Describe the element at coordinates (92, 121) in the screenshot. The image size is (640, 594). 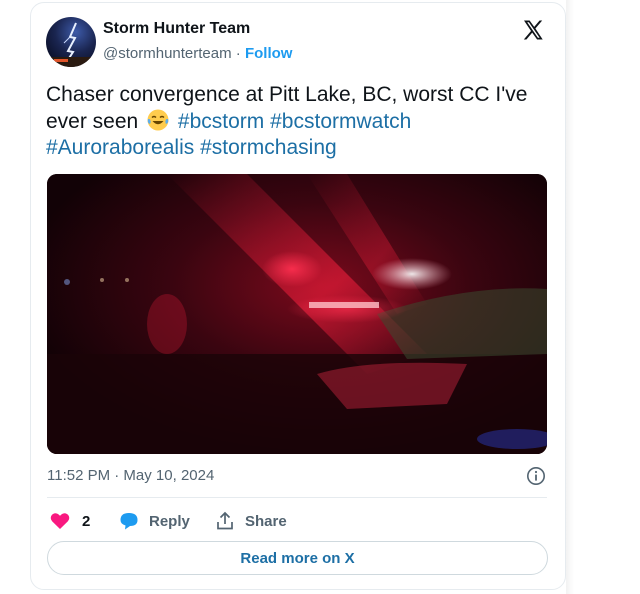
I see `tweet-text-fragment: ever seen` at that location.